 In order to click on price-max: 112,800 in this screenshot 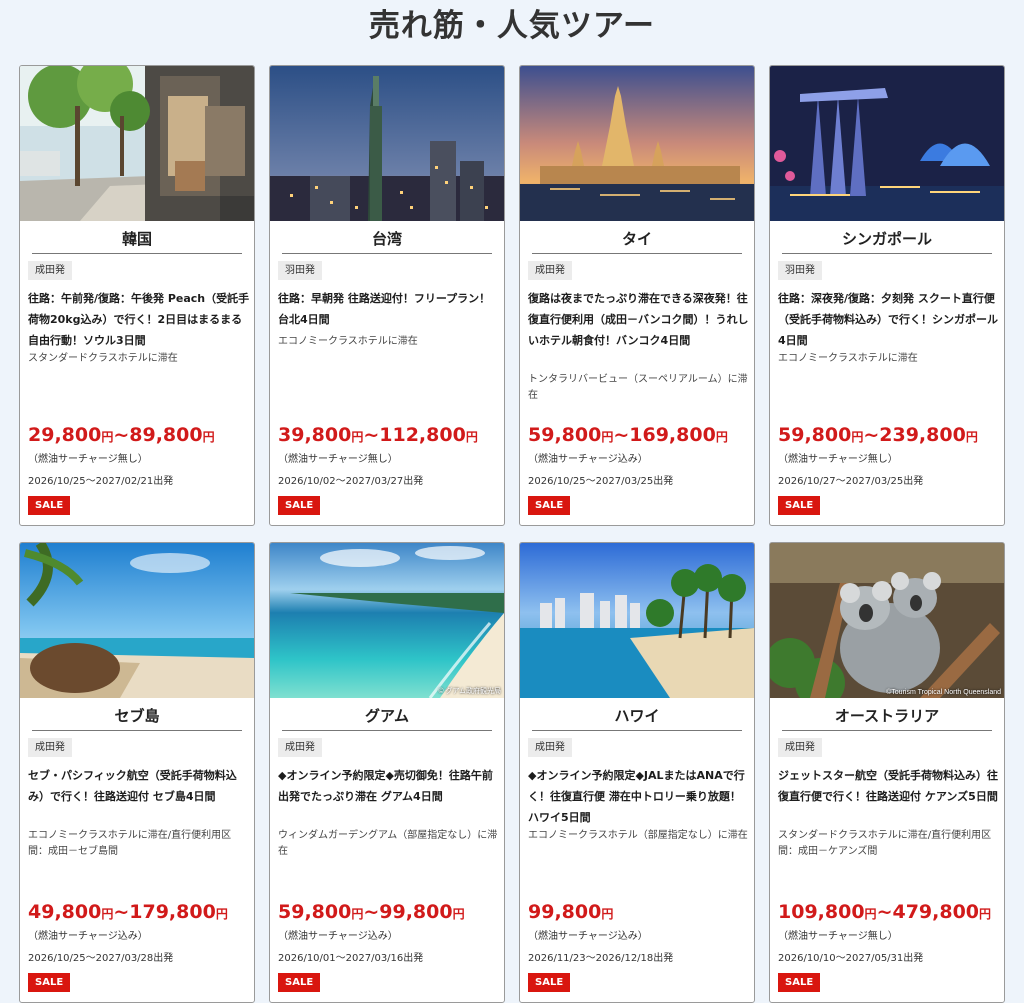, I will do `click(422, 435)`.